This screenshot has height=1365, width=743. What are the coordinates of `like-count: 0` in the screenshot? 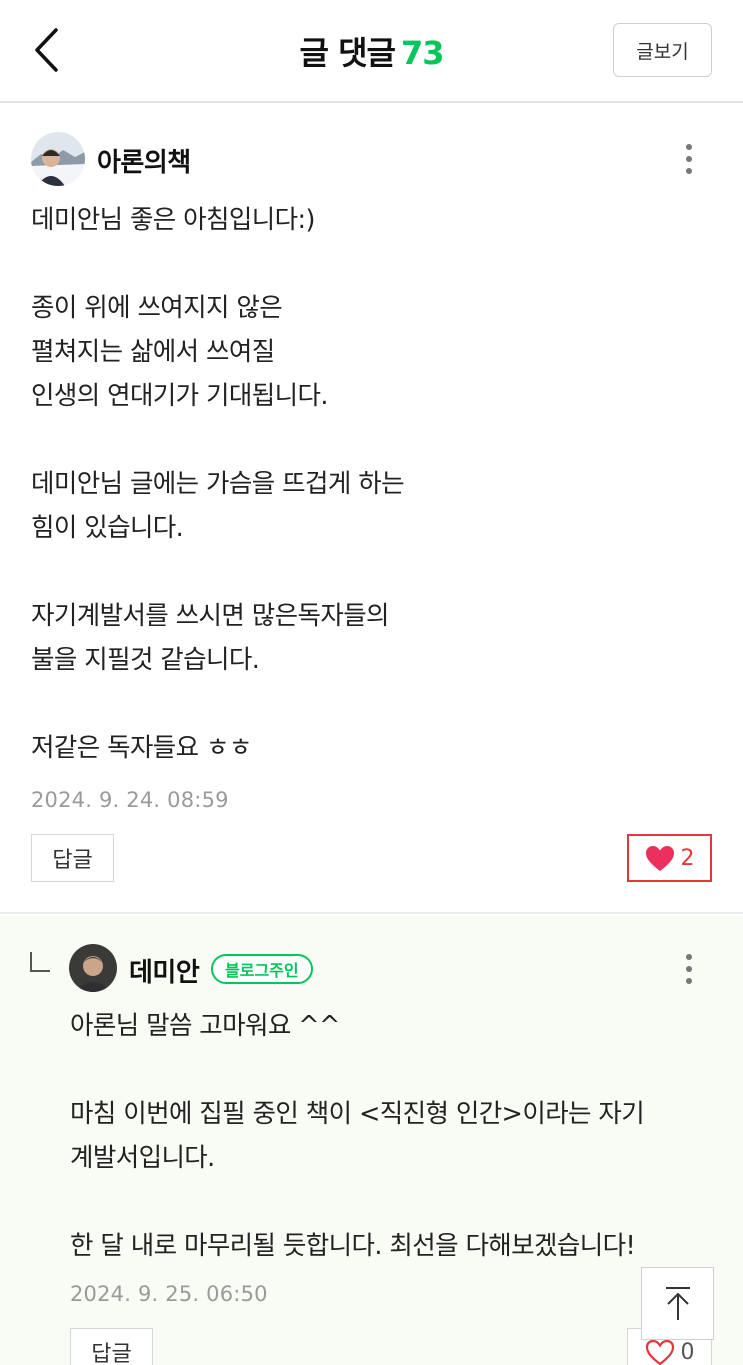 It's located at (687, 1352).